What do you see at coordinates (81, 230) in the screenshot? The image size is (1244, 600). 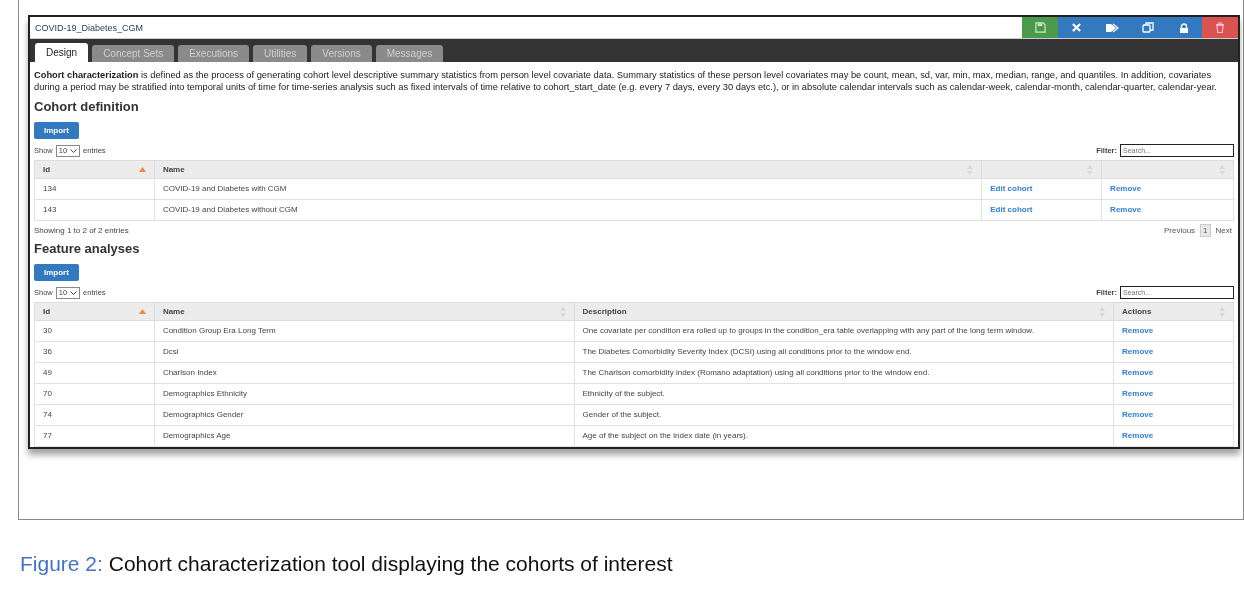 I see `entries-info: Showing 1 to 2 of 2 entries` at bounding box center [81, 230].